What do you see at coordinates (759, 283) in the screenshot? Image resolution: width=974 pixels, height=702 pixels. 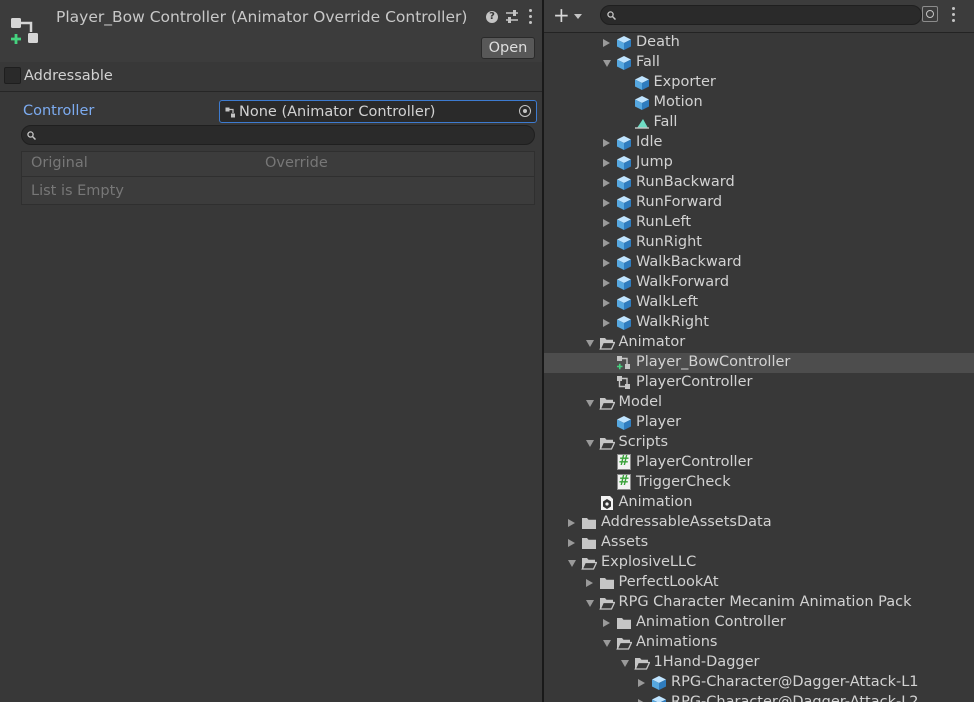 I see `tree-row: WalkForward` at bounding box center [759, 283].